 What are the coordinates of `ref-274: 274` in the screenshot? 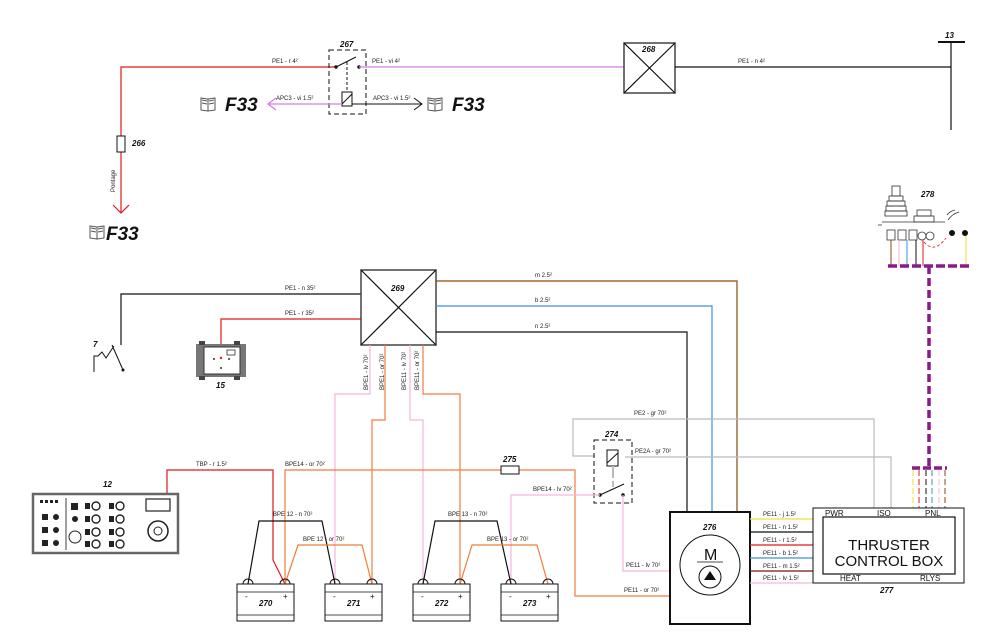 It's located at (611, 434).